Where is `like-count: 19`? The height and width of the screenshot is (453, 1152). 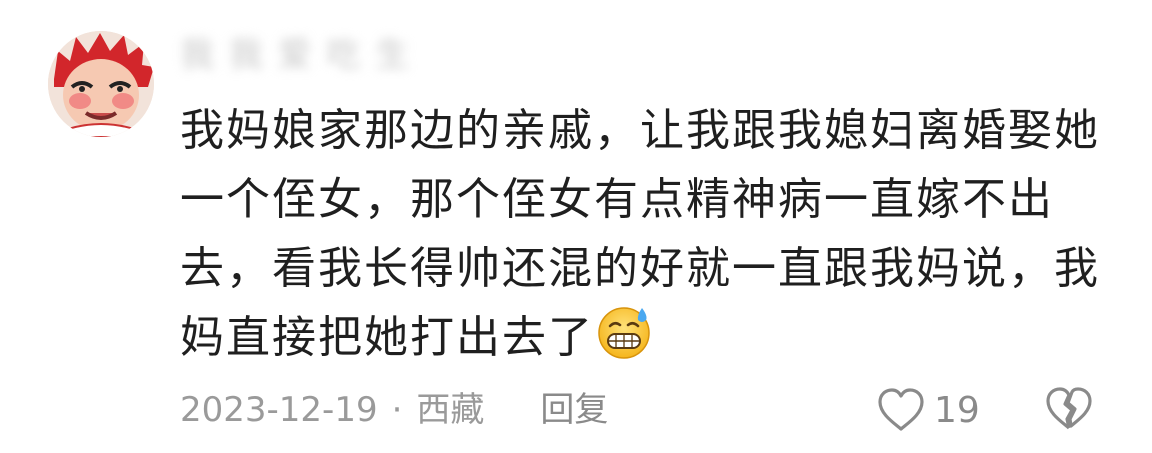 like-count: 19 is located at coordinates (957, 410).